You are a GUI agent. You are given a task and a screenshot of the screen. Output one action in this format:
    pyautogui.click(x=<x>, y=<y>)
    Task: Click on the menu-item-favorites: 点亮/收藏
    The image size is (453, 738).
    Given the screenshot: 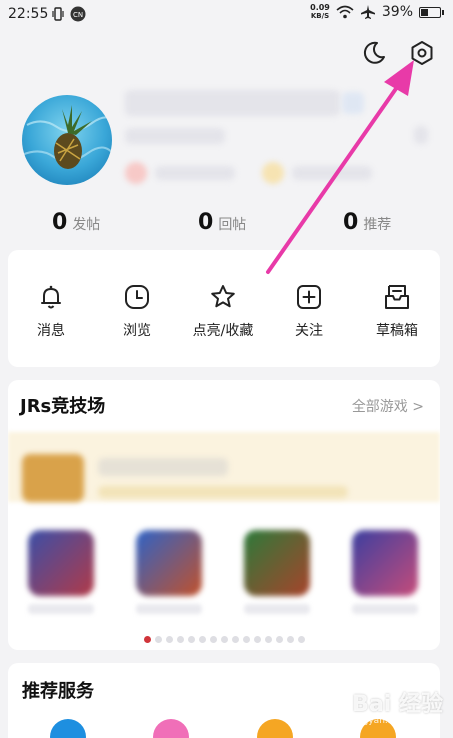 What is the action you would take?
    pyautogui.click(x=223, y=311)
    